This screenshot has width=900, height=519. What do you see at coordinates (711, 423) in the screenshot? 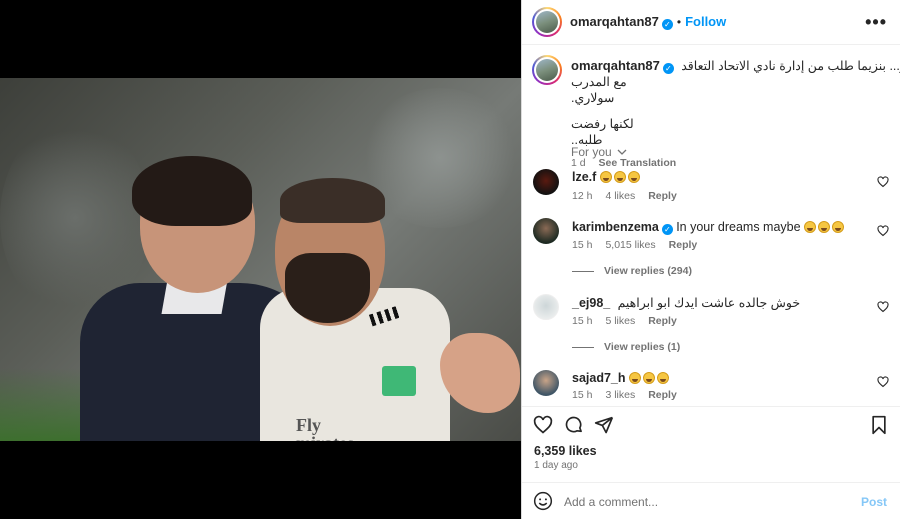
I see `post-actions-bar` at bounding box center [711, 423].